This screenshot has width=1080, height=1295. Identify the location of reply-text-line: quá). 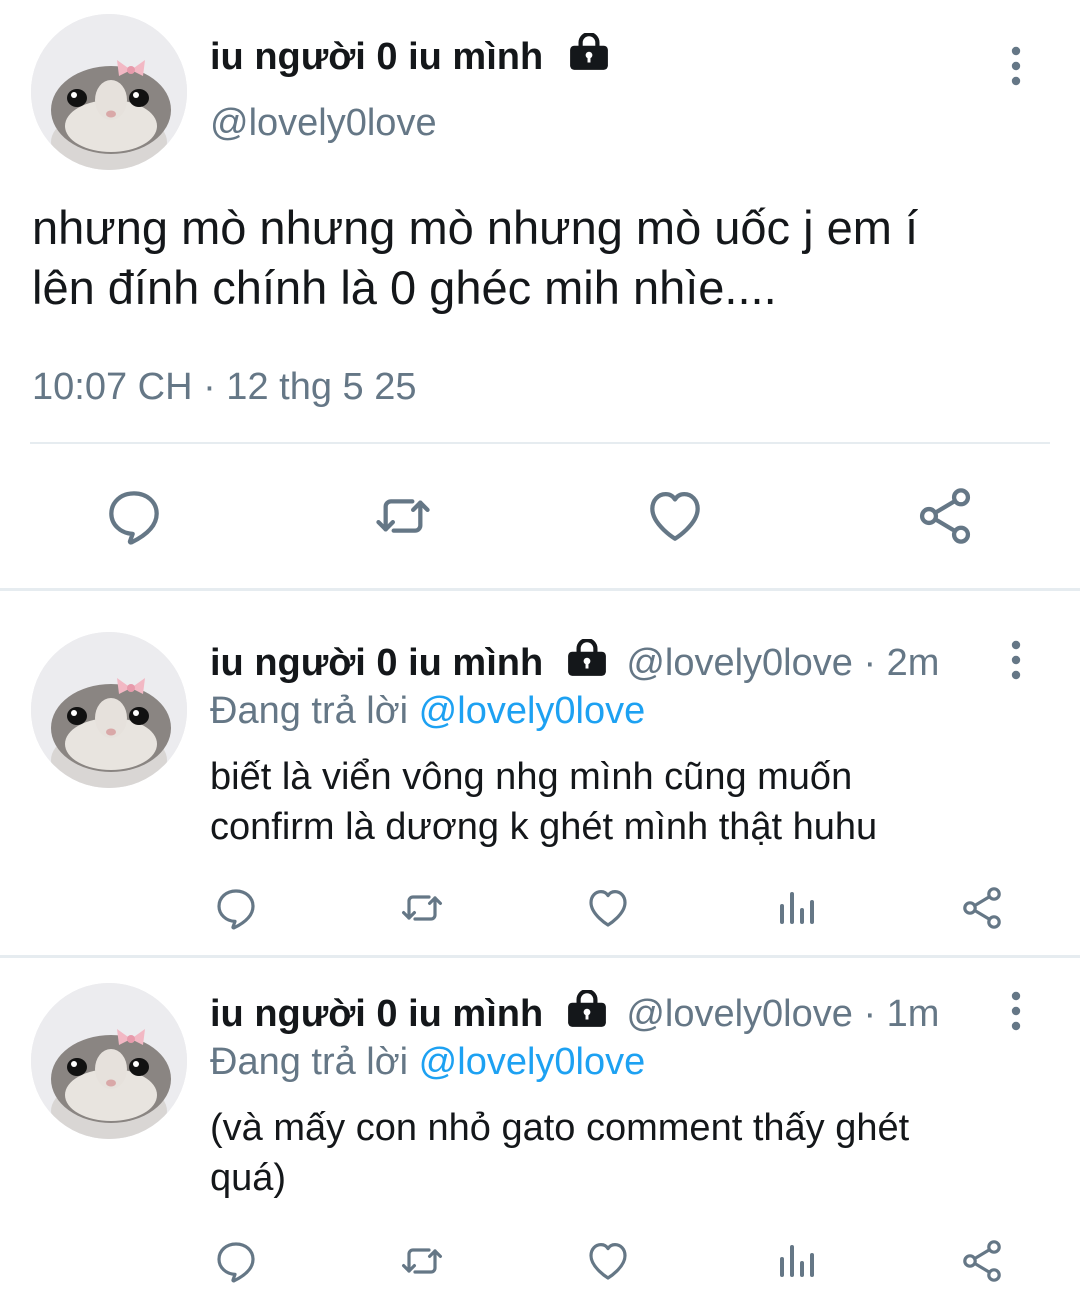
(248, 1178).